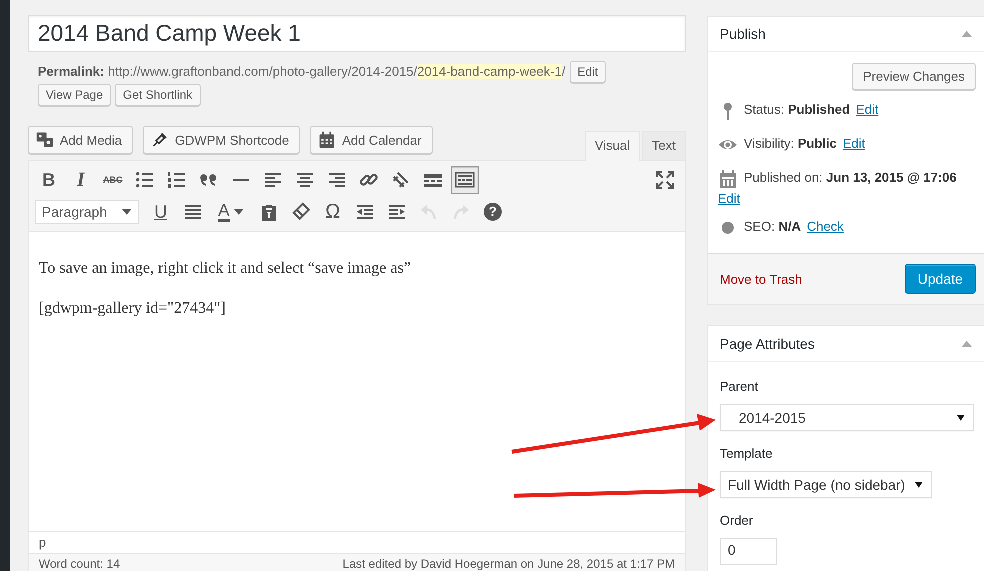 The image size is (984, 571). Describe the element at coordinates (269, 212) in the screenshot. I see `clipboard-icon` at that location.